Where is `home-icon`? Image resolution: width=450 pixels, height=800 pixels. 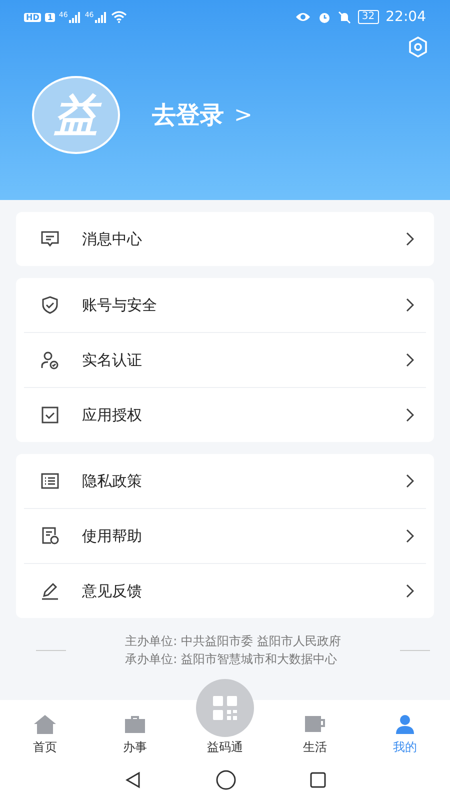
home-icon is located at coordinates (45, 724).